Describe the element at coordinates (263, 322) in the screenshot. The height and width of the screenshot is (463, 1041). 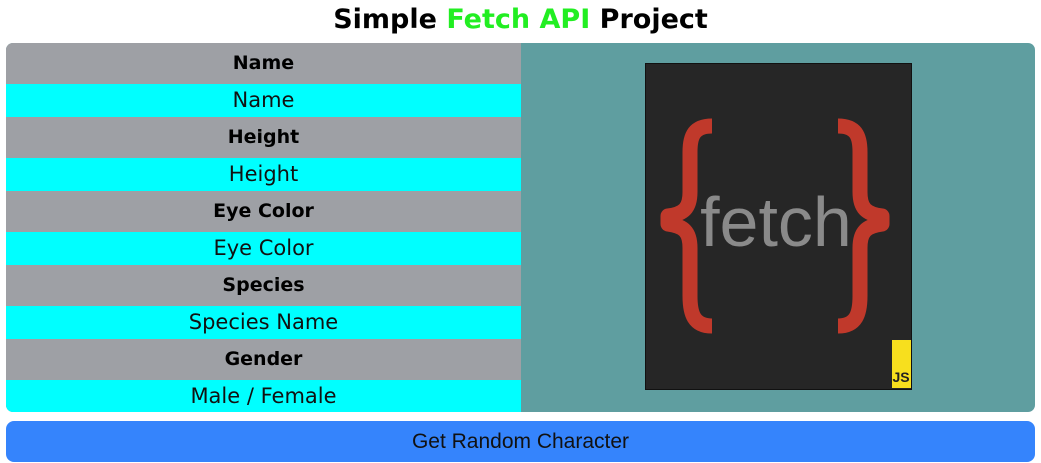
I see `species-value: Species Name` at that location.